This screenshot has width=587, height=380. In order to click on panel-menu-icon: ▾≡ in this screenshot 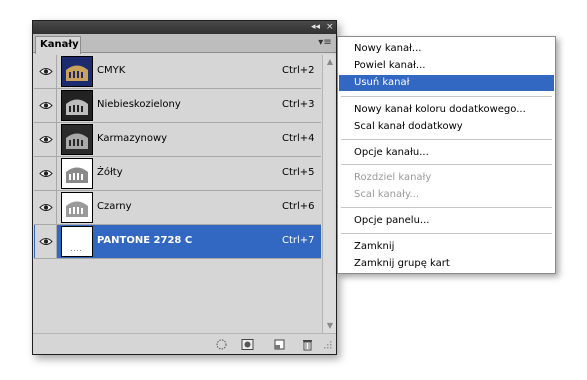, I will do `click(325, 43)`.